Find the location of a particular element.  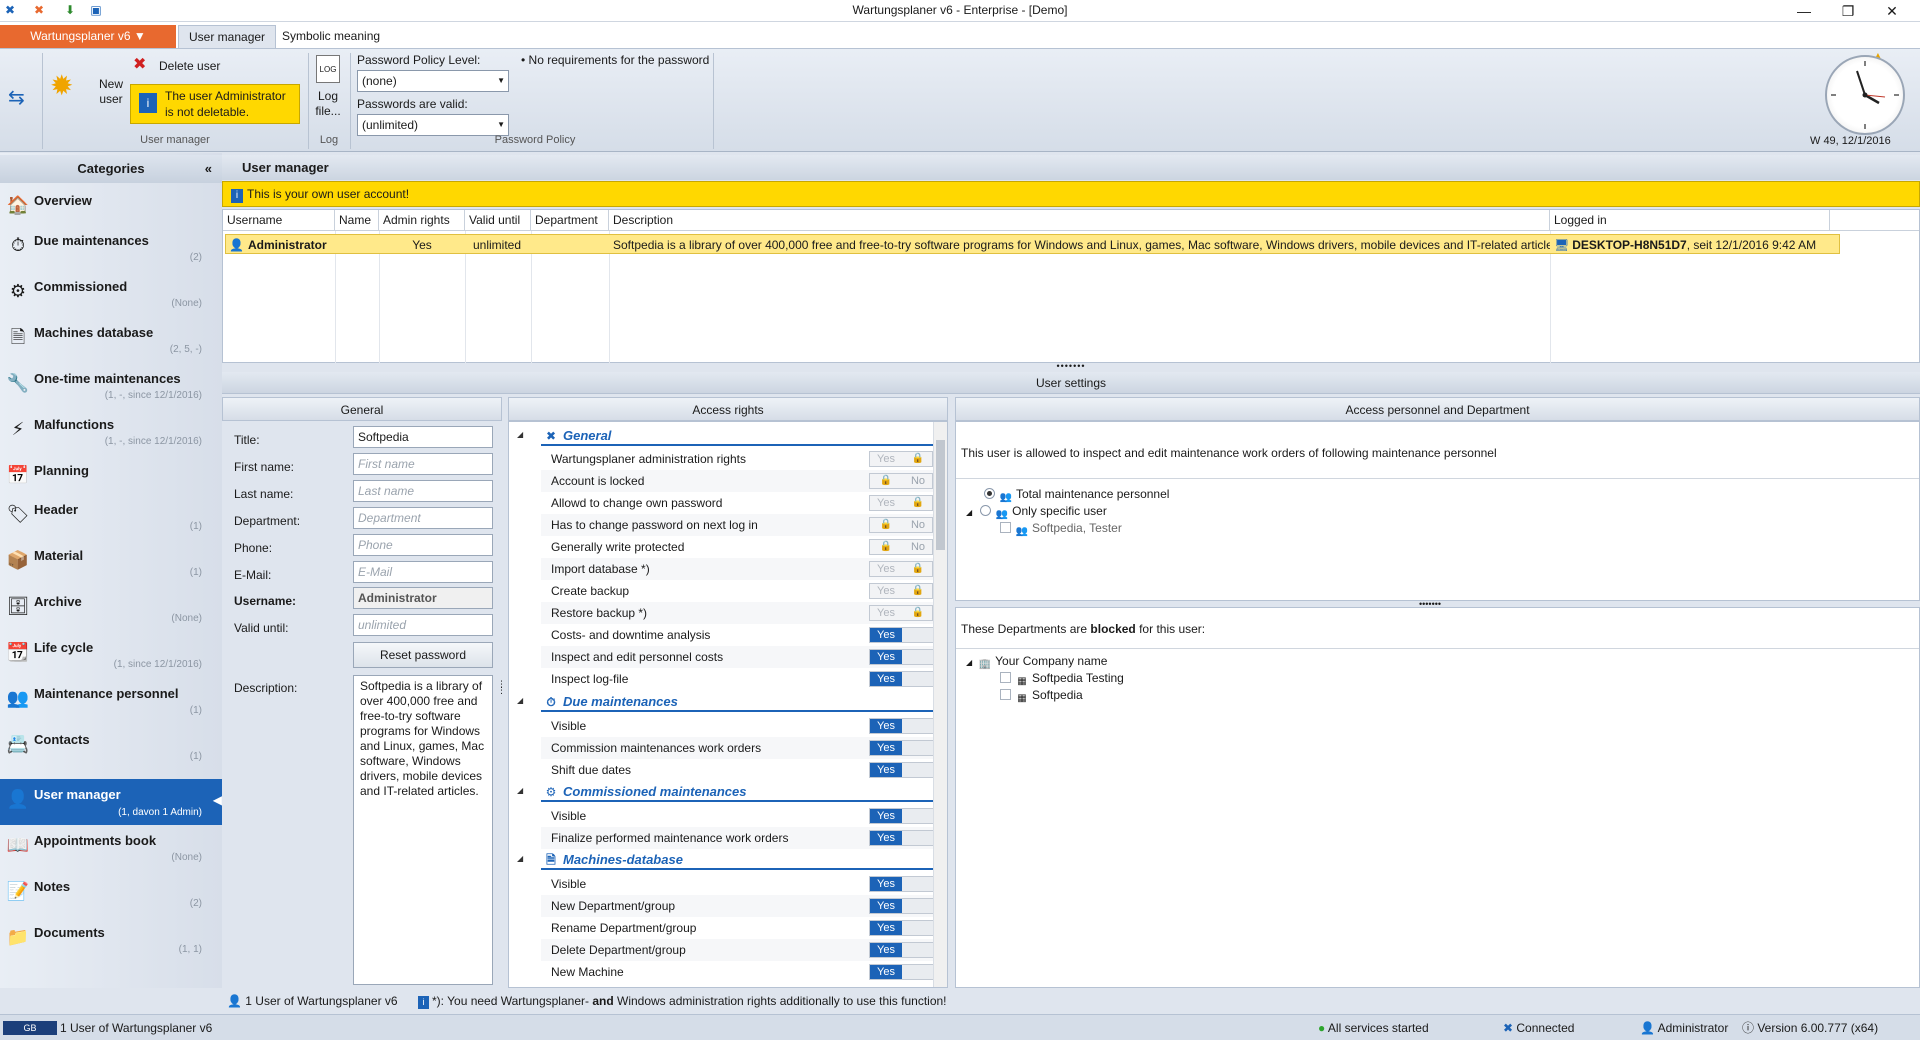

toggle-change-own-password: Yes 🔒 is located at coordinates (901, 503).